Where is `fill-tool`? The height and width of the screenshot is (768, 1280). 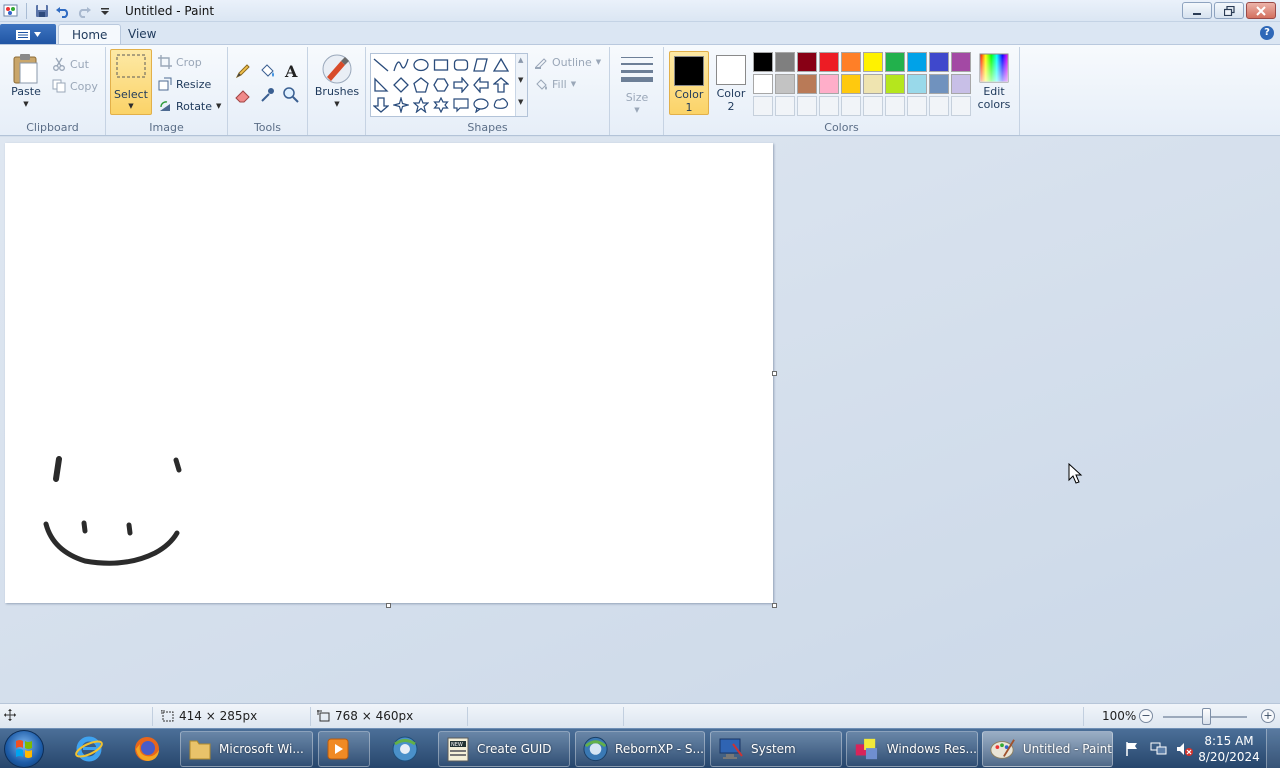
fill-tool is located at coordinates (267, 71).